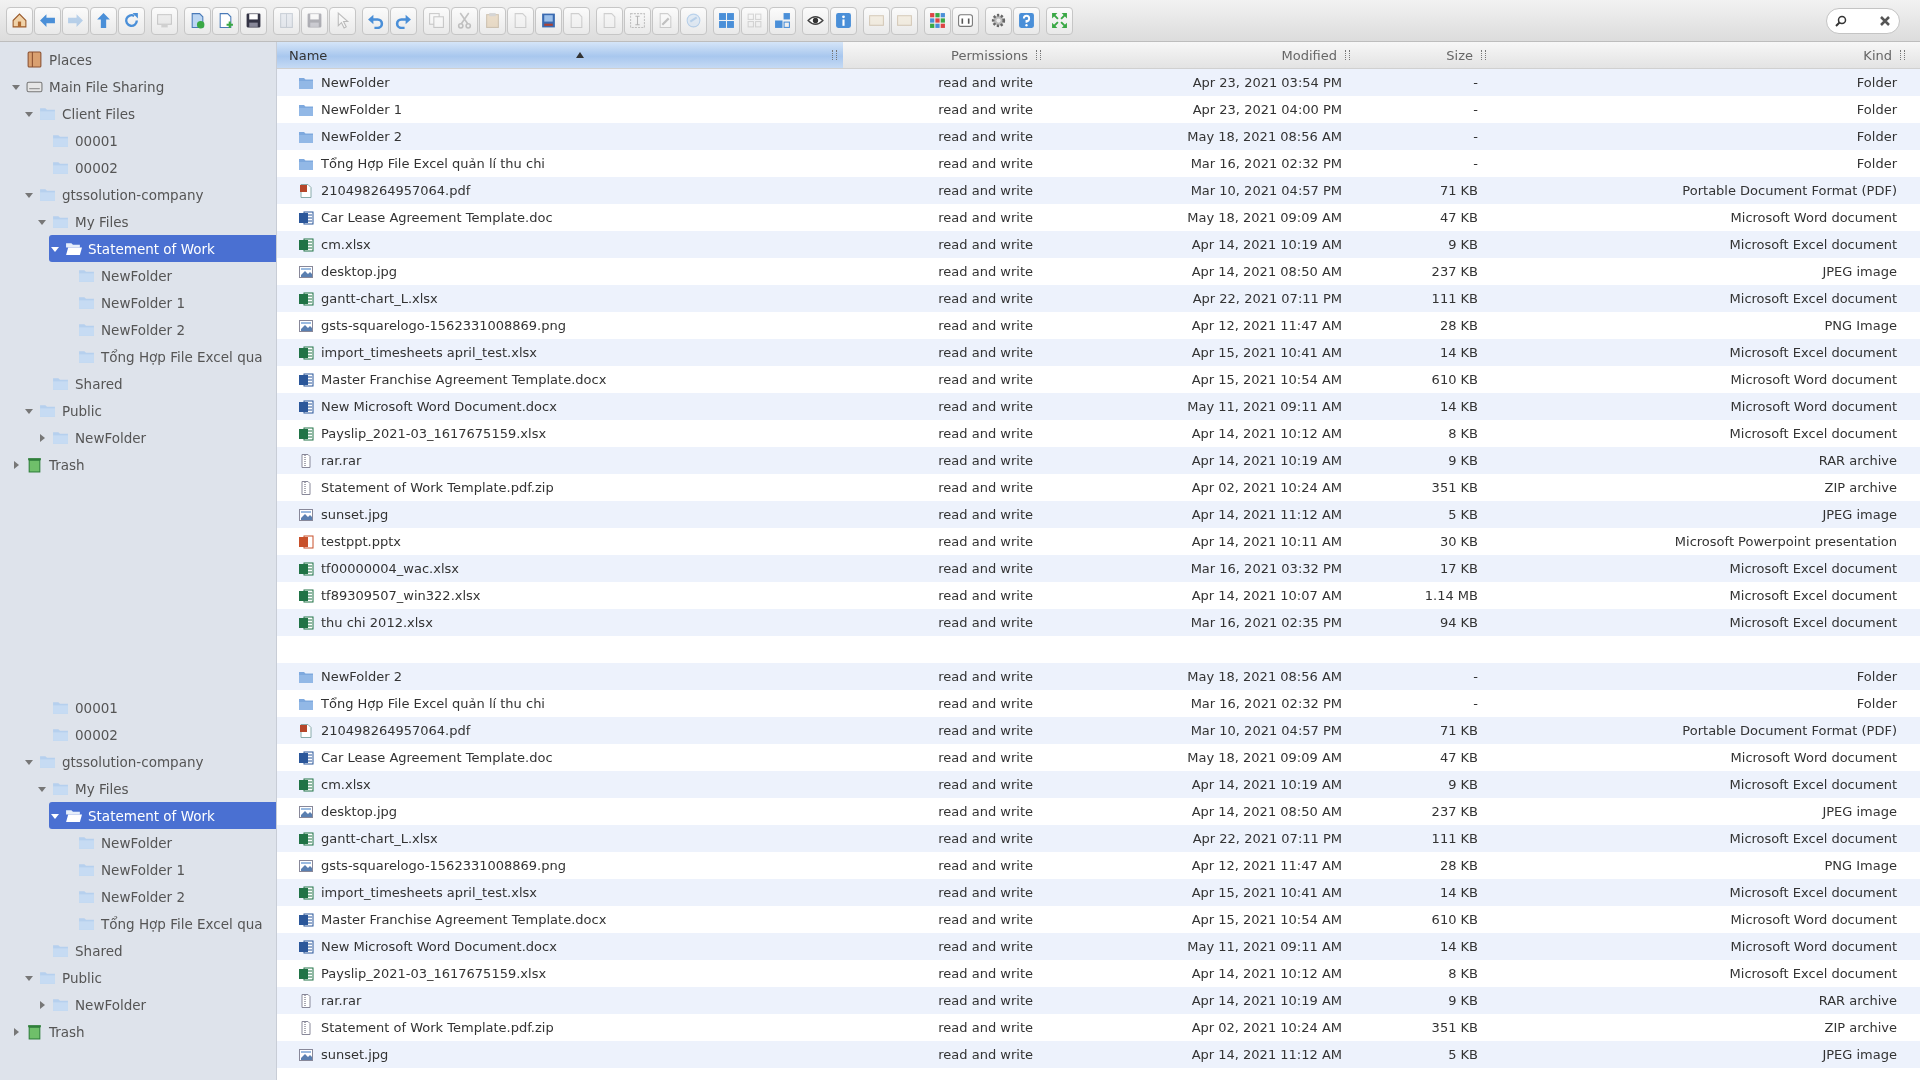 The width and height of the screenshot is (1920, 1080). I want to click on expand-arrows-button, so click(1059, 20).